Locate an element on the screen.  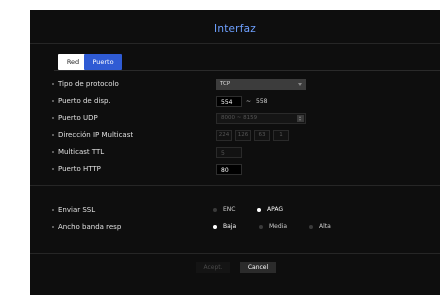
bandwidth-media-label: Media is located at coordinates (278, 226).